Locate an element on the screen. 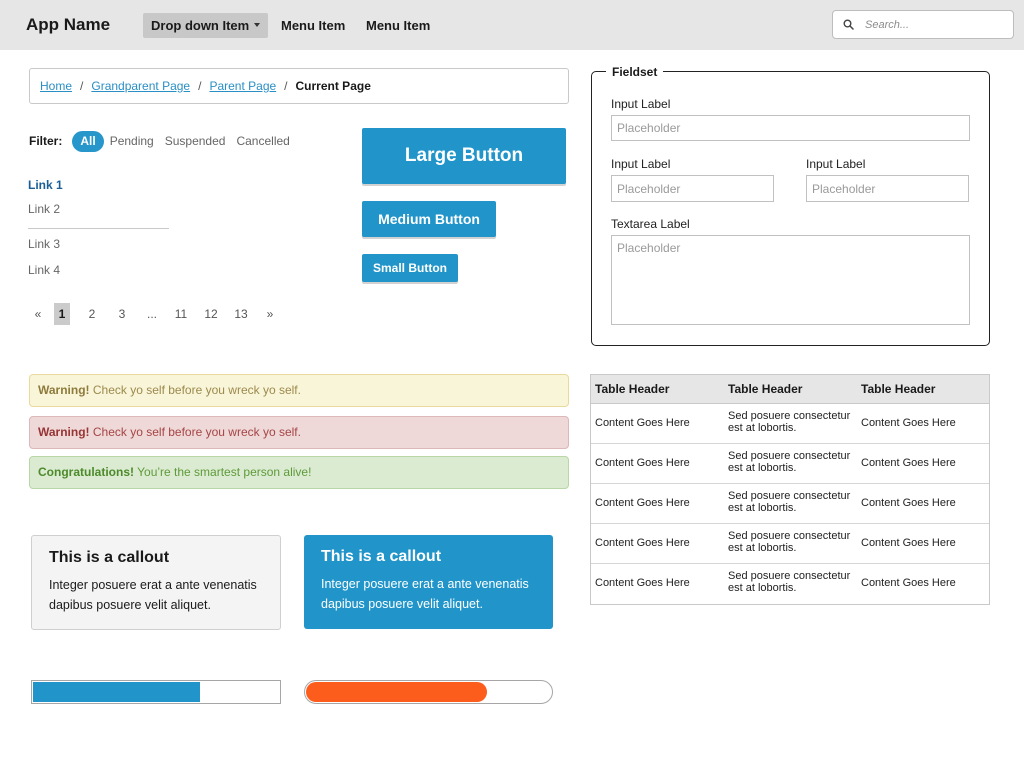  nav-link-2: Link 2 is located at coordinates (44, 209).